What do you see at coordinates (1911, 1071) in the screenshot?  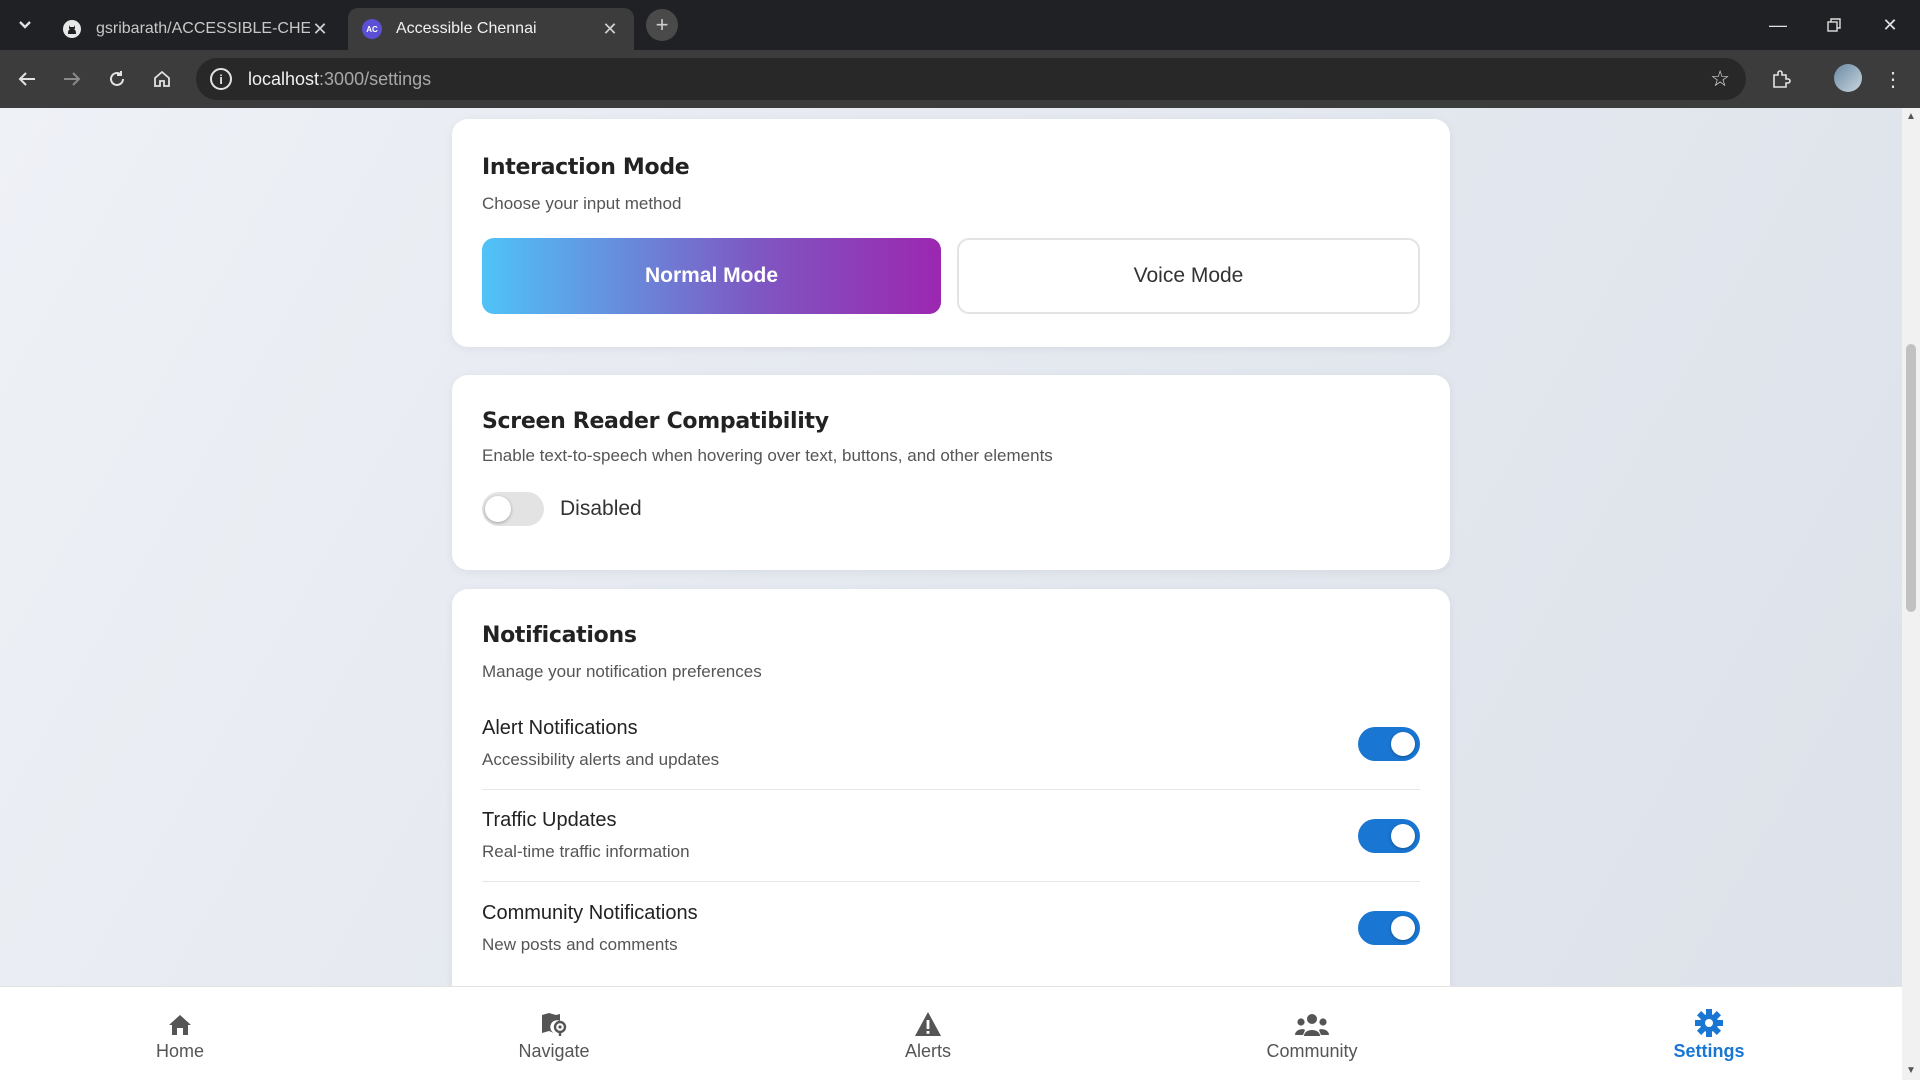 I see `scroll-down-arrow-icon: ▼` at bounding box center [1911, 1071].